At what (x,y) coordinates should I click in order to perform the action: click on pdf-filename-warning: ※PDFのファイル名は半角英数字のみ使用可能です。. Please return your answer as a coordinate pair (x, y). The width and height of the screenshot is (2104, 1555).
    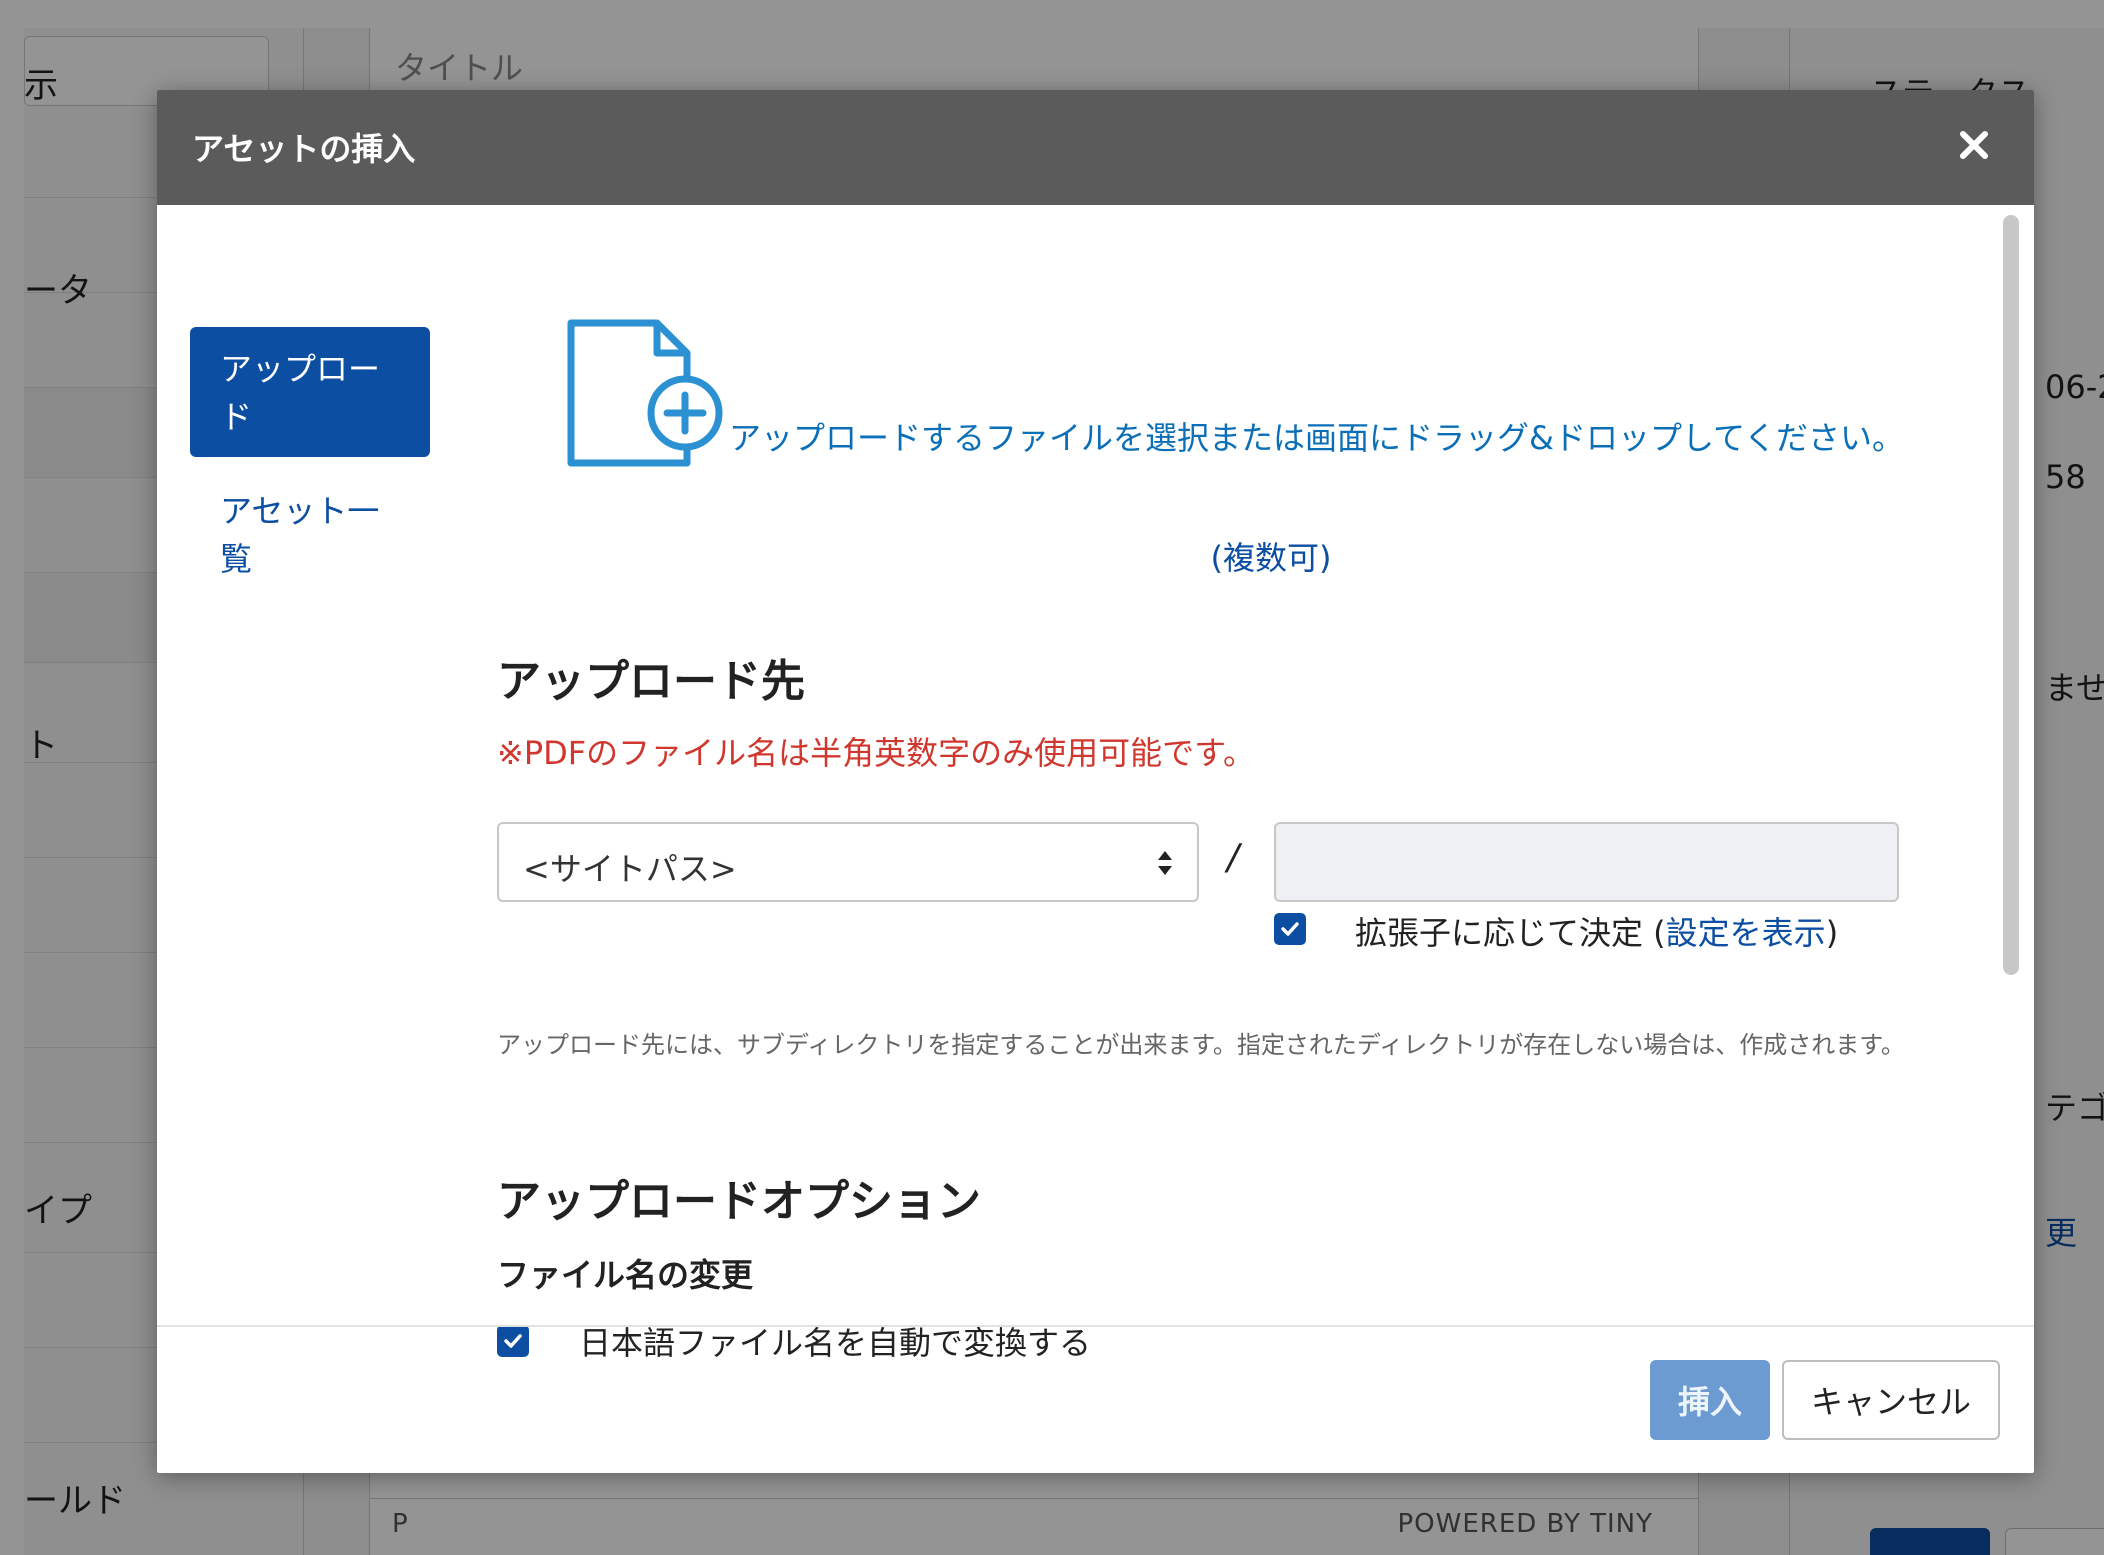
    Looking at the image, I should click on (876, 753).